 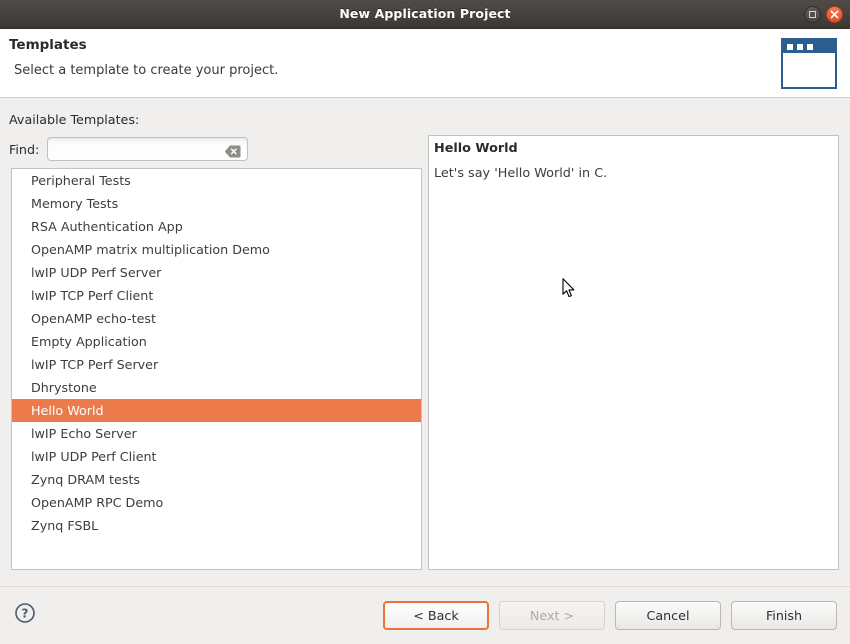 What do you see at coordinates (610, 615) in the screenshot?
I see `footer-button-row: < Back Next > Cancel Finish` at bounding box center [610, 615].